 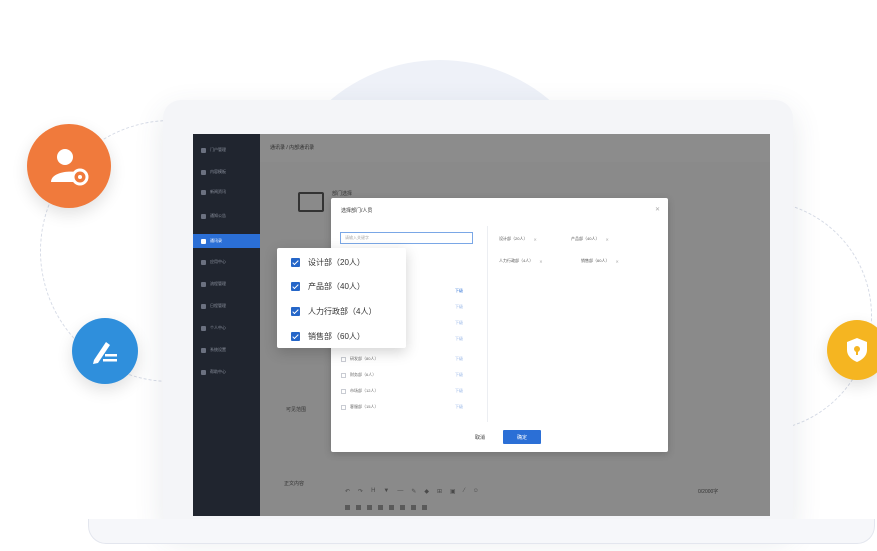 I want to click on pen-icon: ✎, so click(x=413, y=491).